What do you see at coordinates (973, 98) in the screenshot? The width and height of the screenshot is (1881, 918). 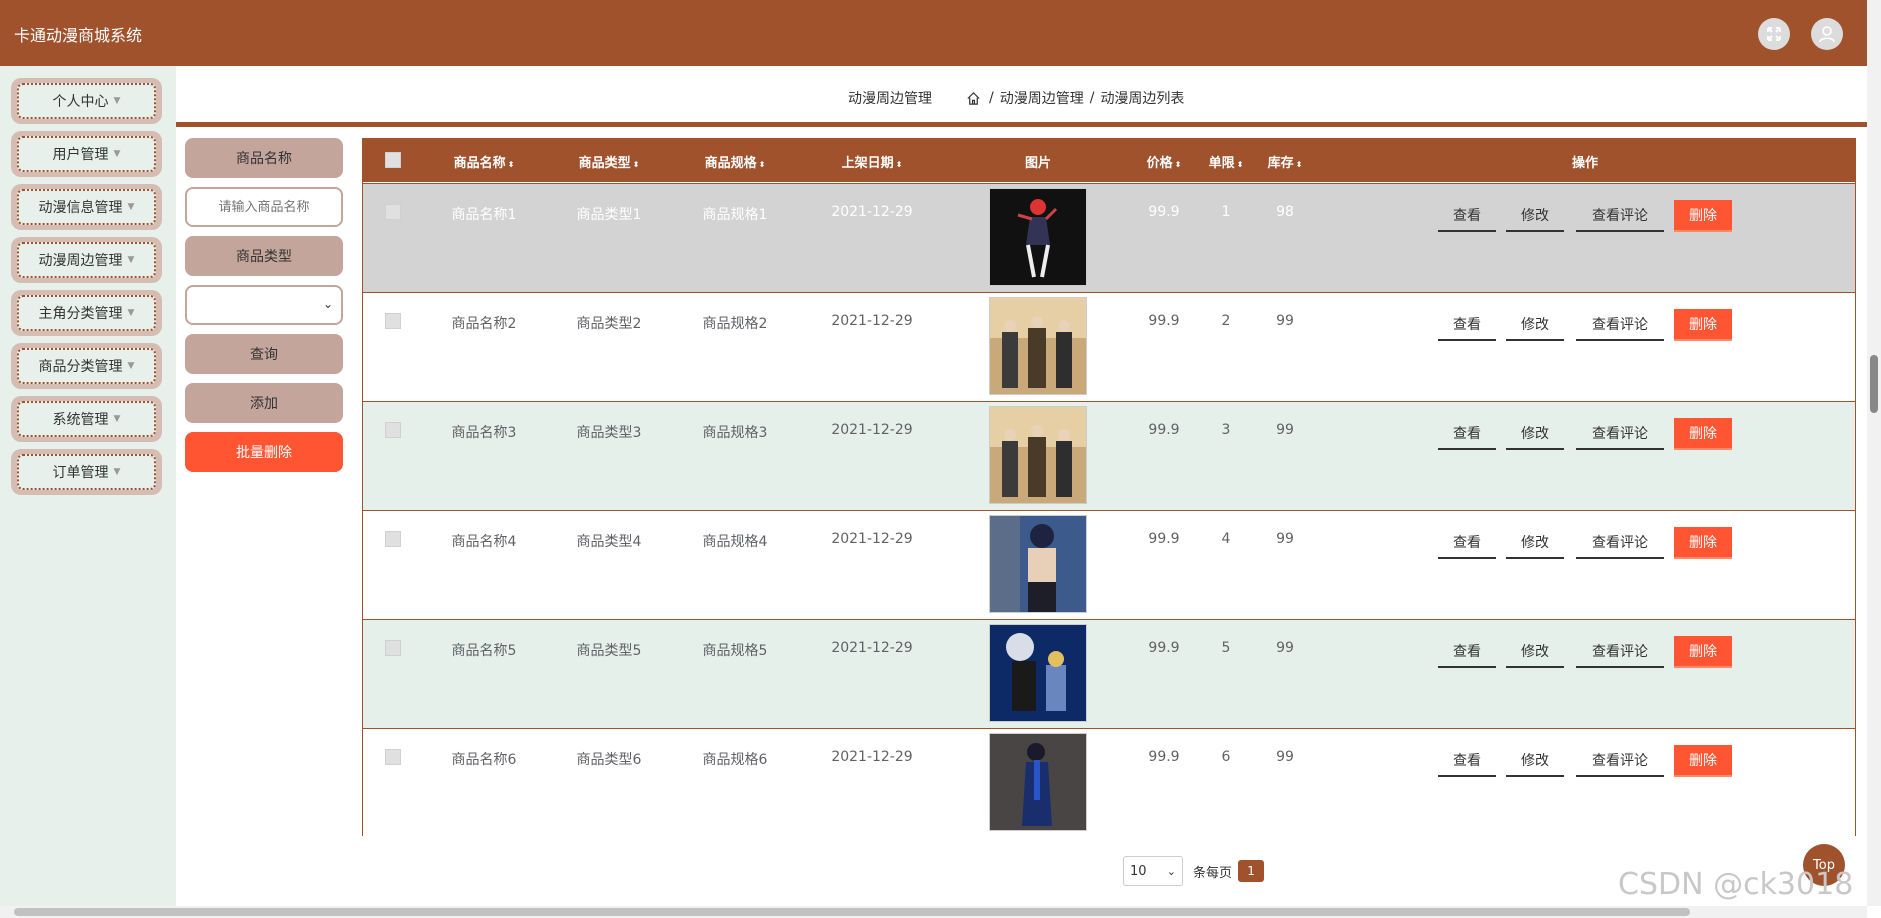 I see `home-icon` at bounding box center [973, 98].